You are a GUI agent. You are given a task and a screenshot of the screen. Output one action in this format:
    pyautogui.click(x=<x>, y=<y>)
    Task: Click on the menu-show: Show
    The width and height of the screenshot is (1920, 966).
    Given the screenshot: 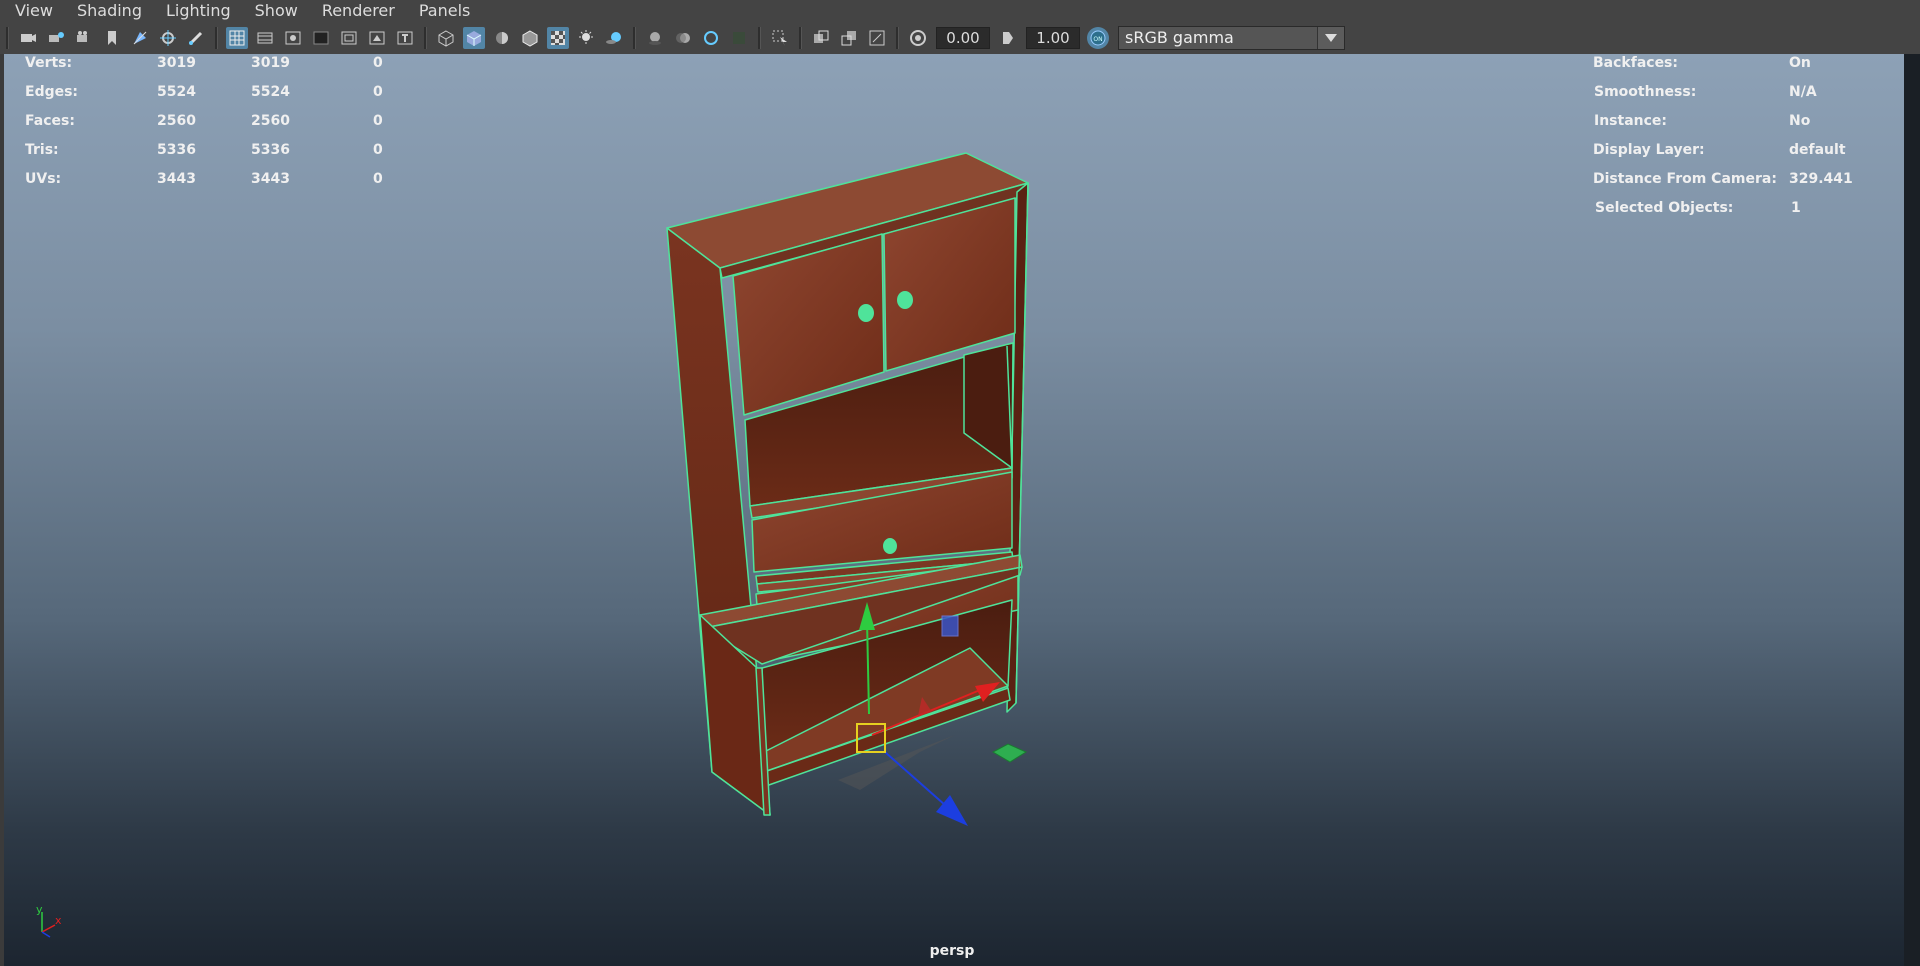 What is the action you would take?
    pyautogui.click(x=274, y=10)
    